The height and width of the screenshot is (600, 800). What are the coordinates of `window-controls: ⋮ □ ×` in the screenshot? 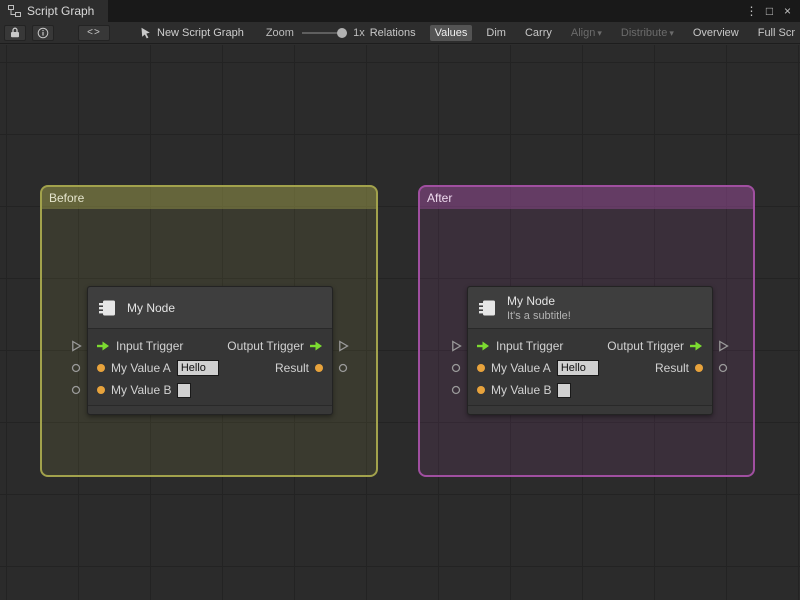 It's located at (772, 11).